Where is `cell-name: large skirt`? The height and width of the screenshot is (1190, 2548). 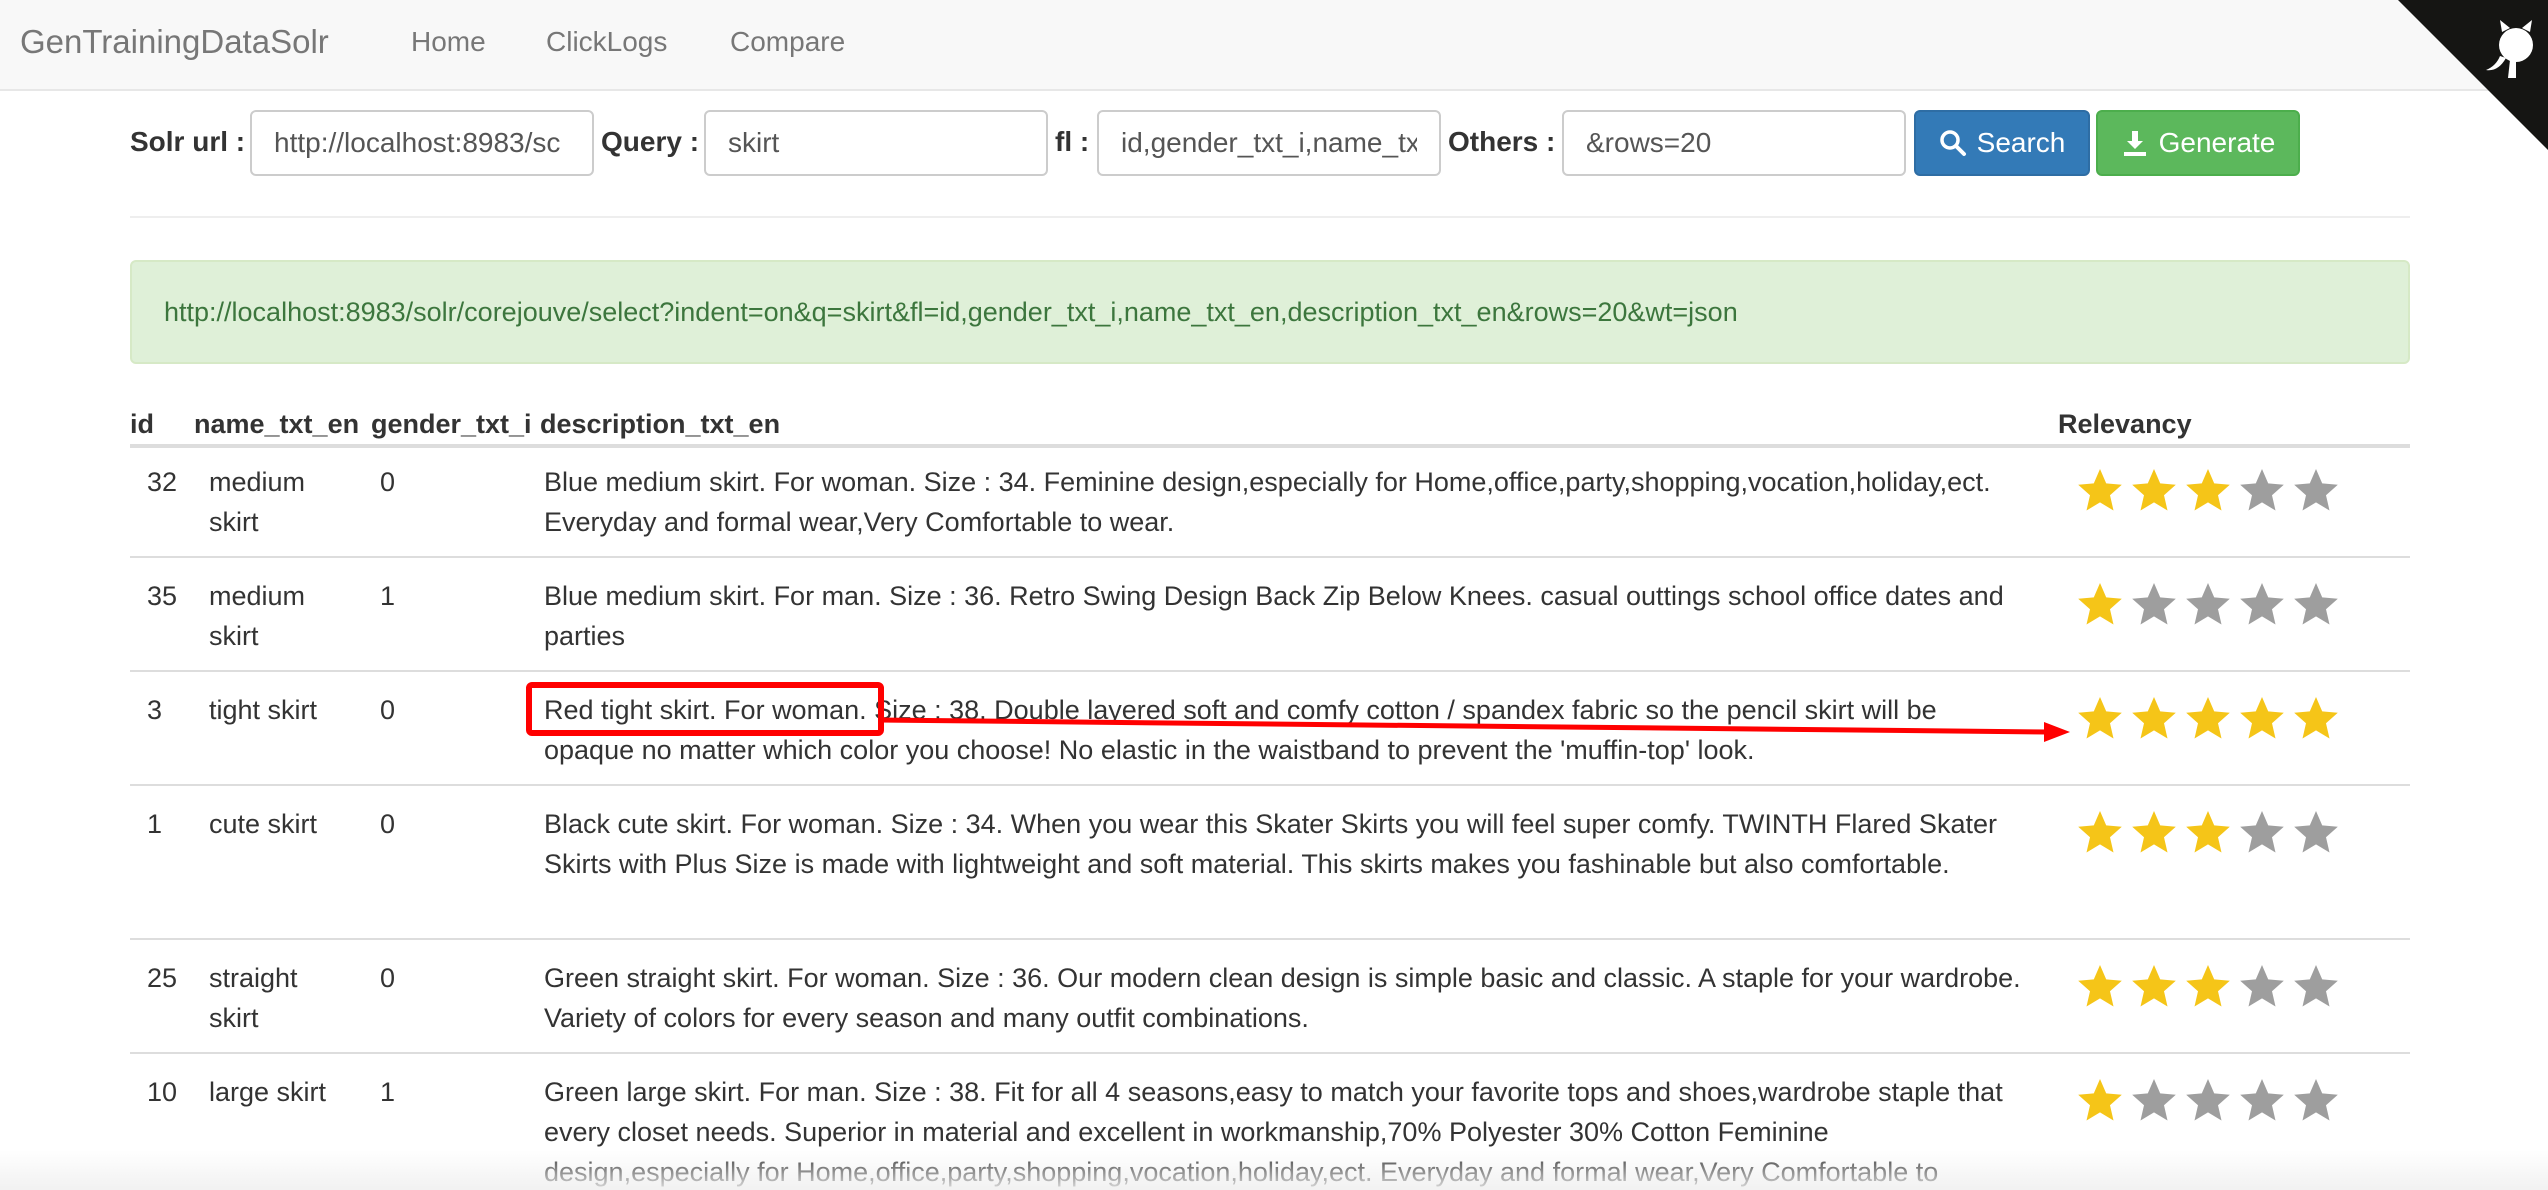 cell-name: large skirt is located at coordinates (268, 1092).